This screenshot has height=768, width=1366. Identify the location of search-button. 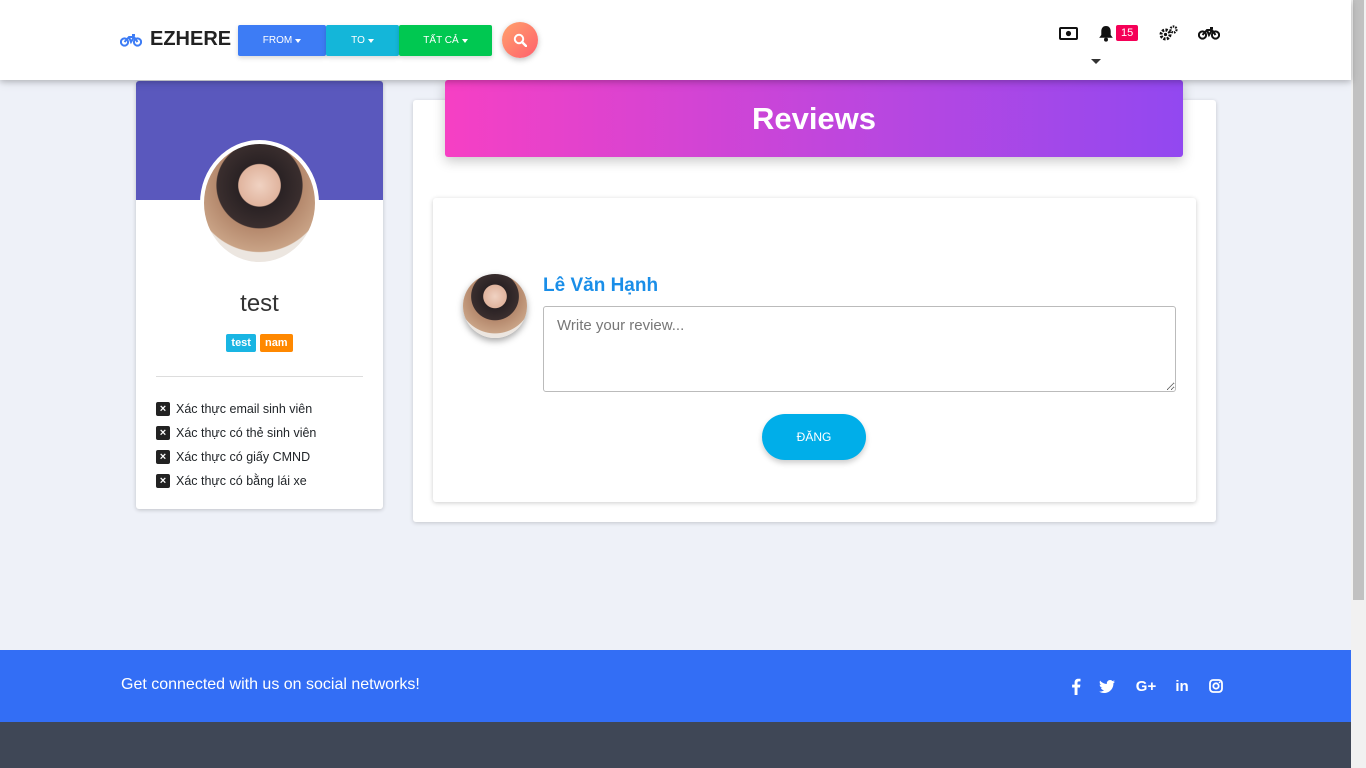
(520, 40).